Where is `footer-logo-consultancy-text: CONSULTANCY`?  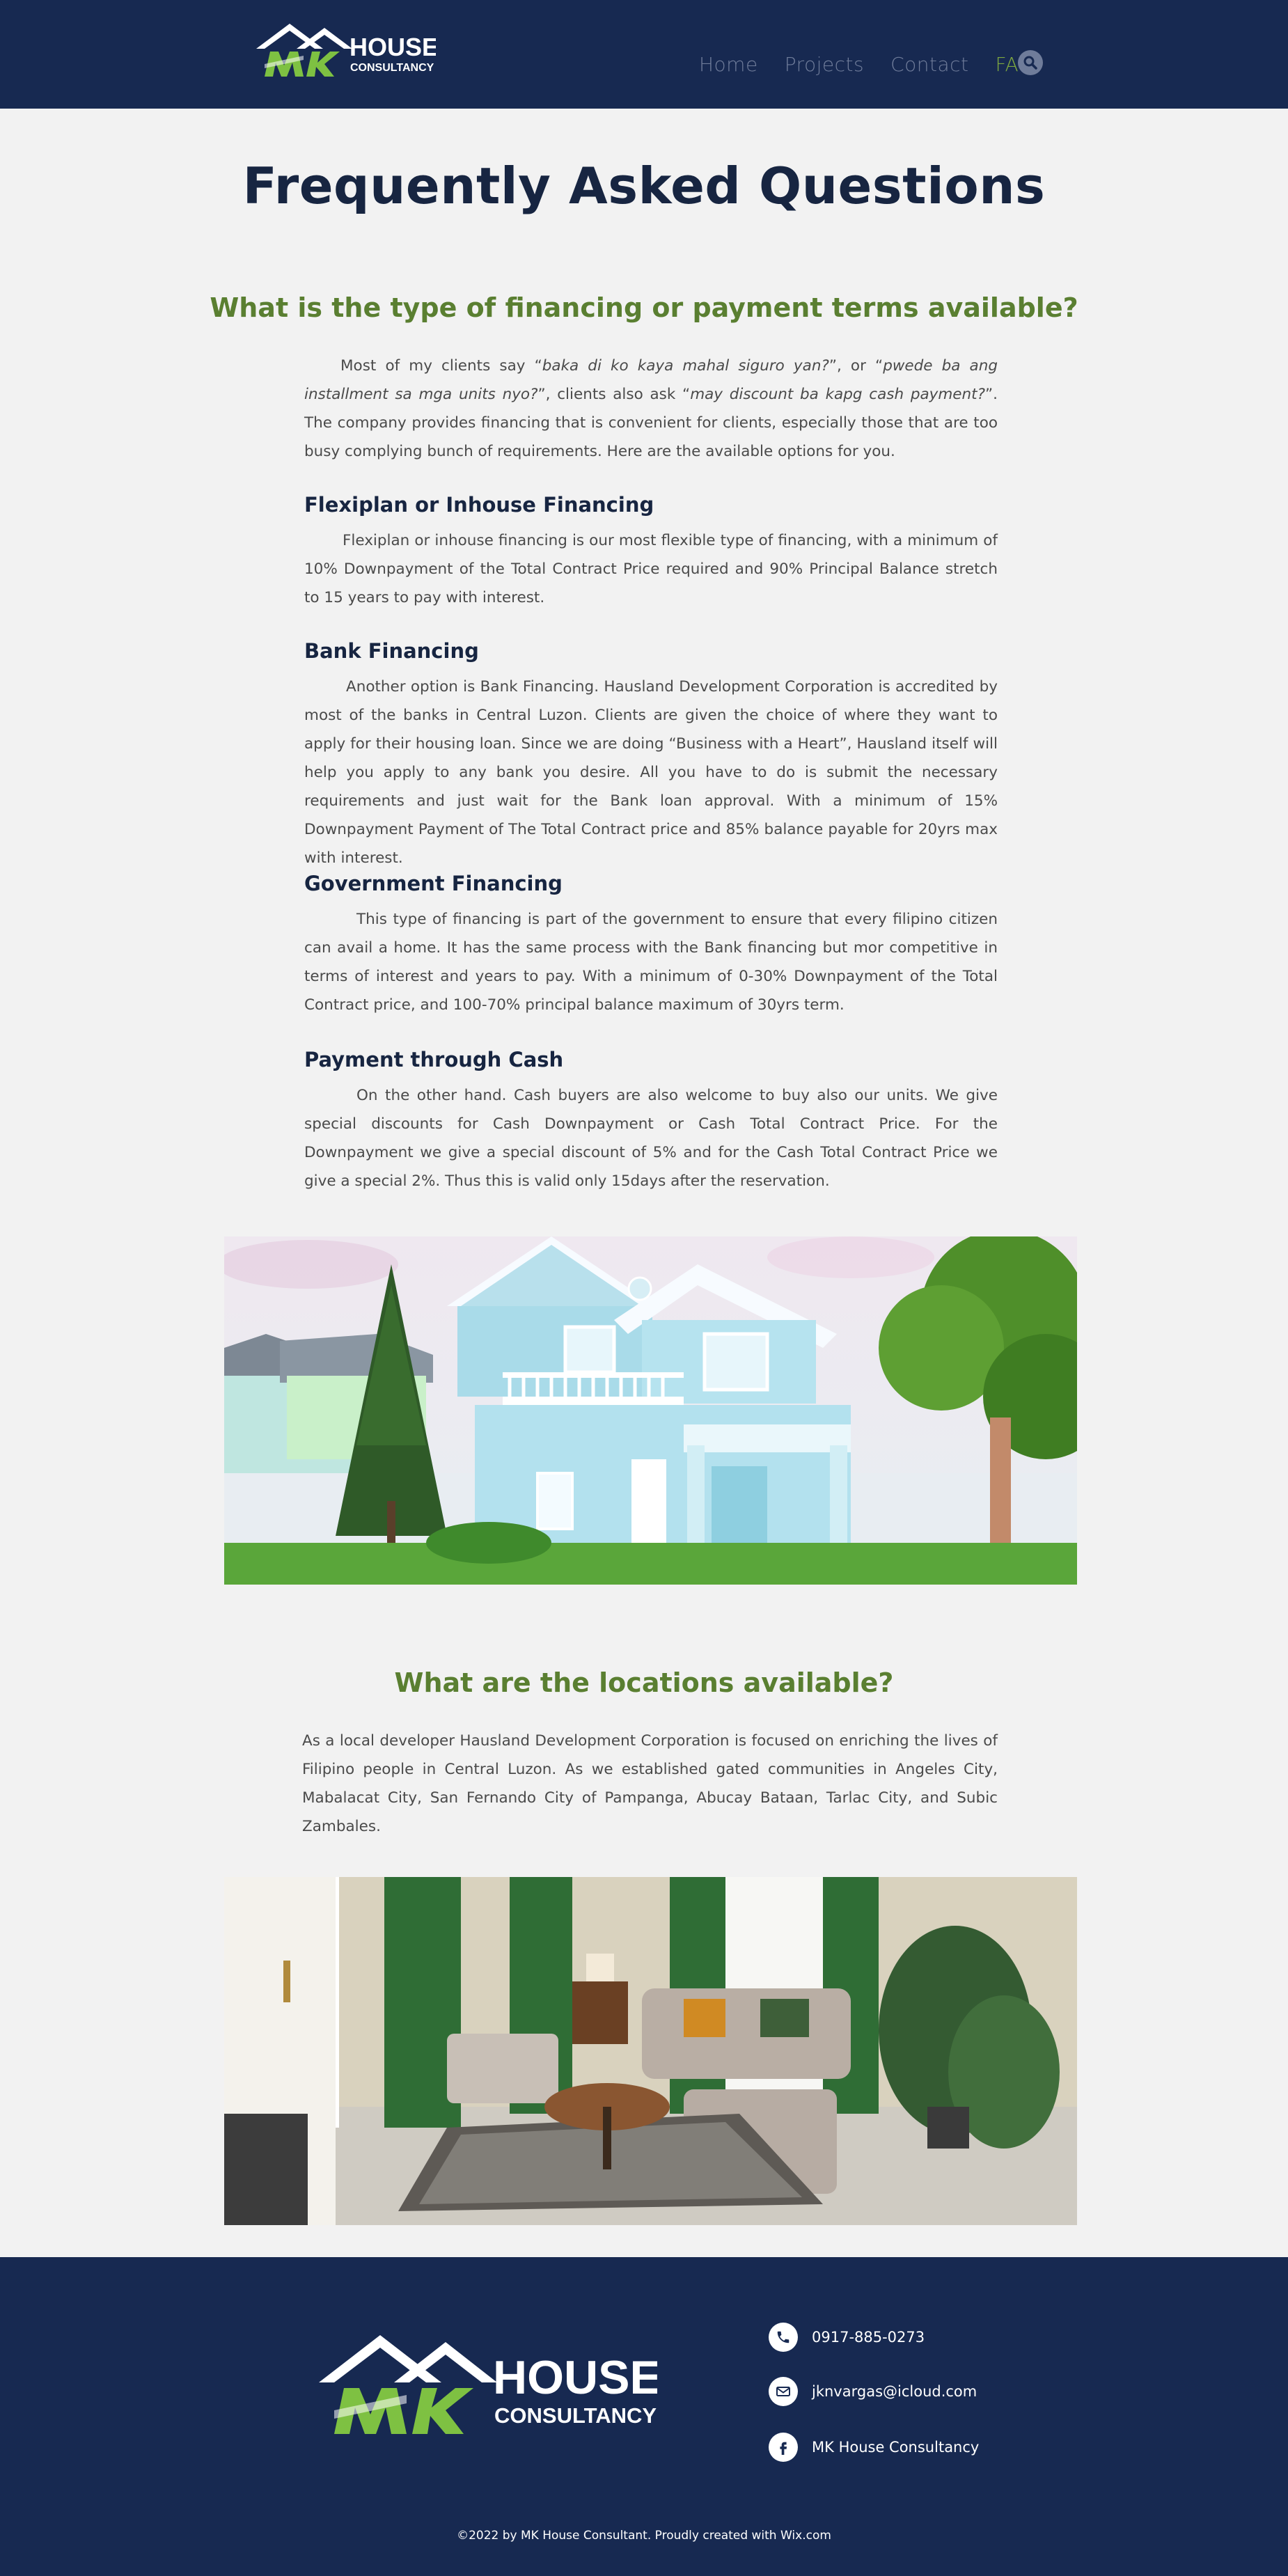
footer-logo-consultancy-text: CONSULTANCY is located at coordinates (575, 2415).